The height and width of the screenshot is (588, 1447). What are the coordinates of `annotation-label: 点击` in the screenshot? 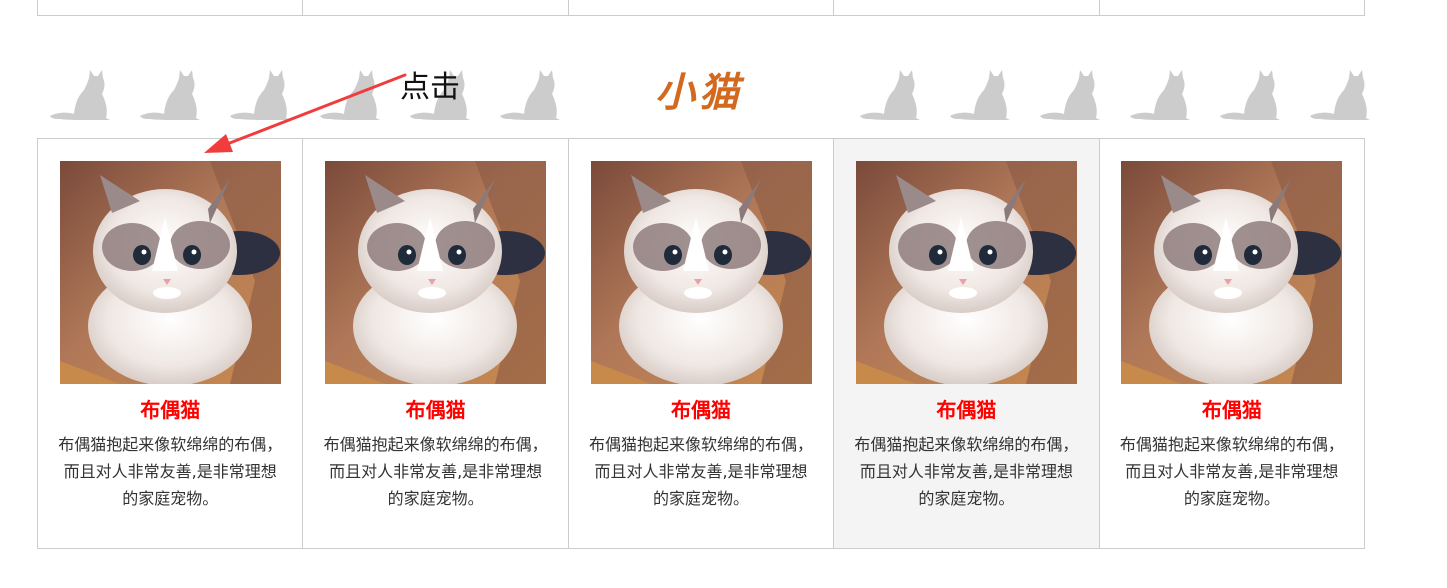 It's located at (430, 87).